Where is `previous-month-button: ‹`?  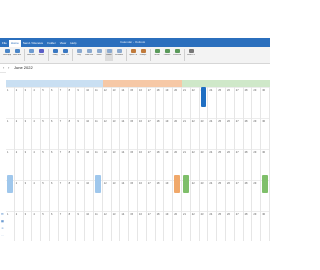 previous-month-button: ‹ is located at coordinates (3, 68).